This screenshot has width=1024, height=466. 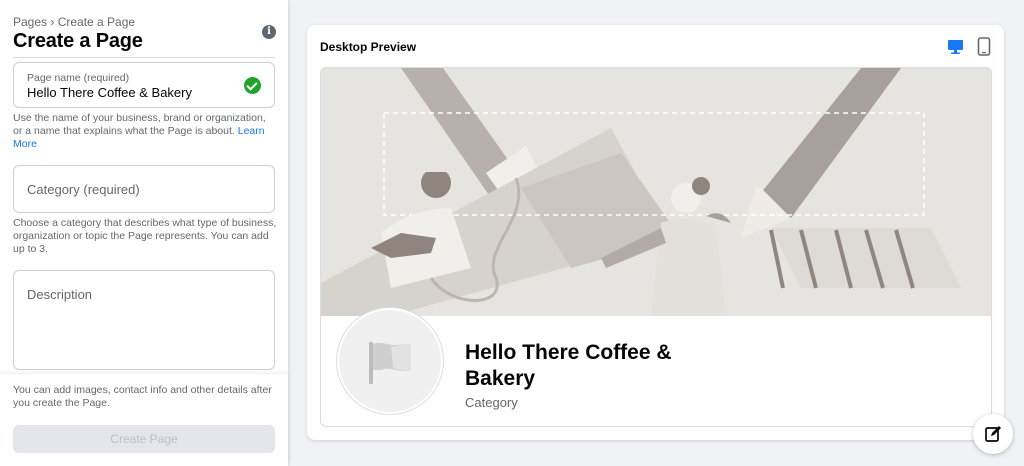 I want to click on page-name-label: Page name (required), so click(x=78, y=78).